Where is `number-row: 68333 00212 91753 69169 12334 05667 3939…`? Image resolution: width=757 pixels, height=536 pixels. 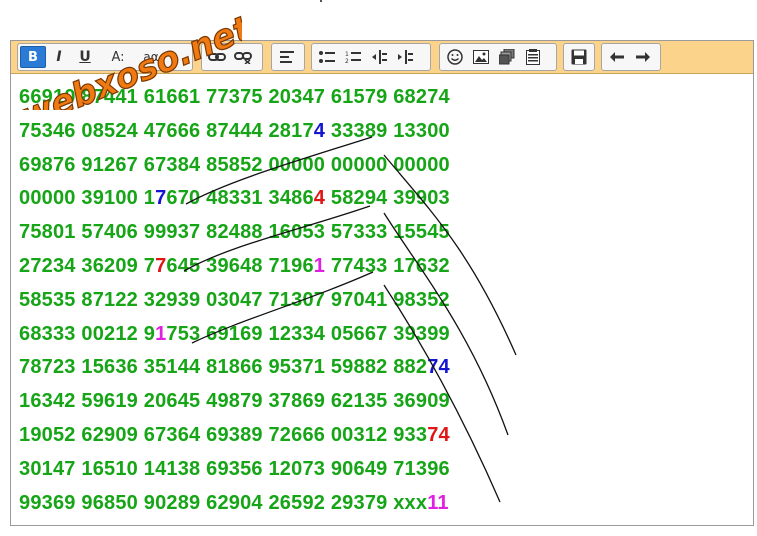 number-row: 68333 00212 91753 69169 12334 05667 3939… is located at coordinates (234, 334).